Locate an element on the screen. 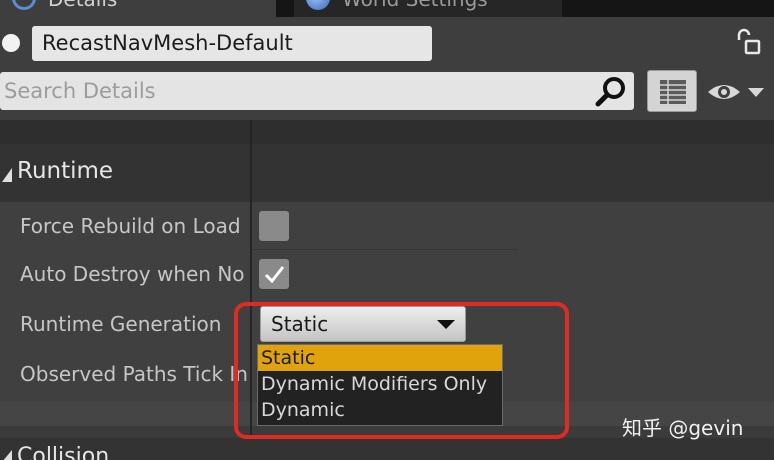 This screenshot has width=774, height=460. lock-icon is located at coordinates (748, 42).